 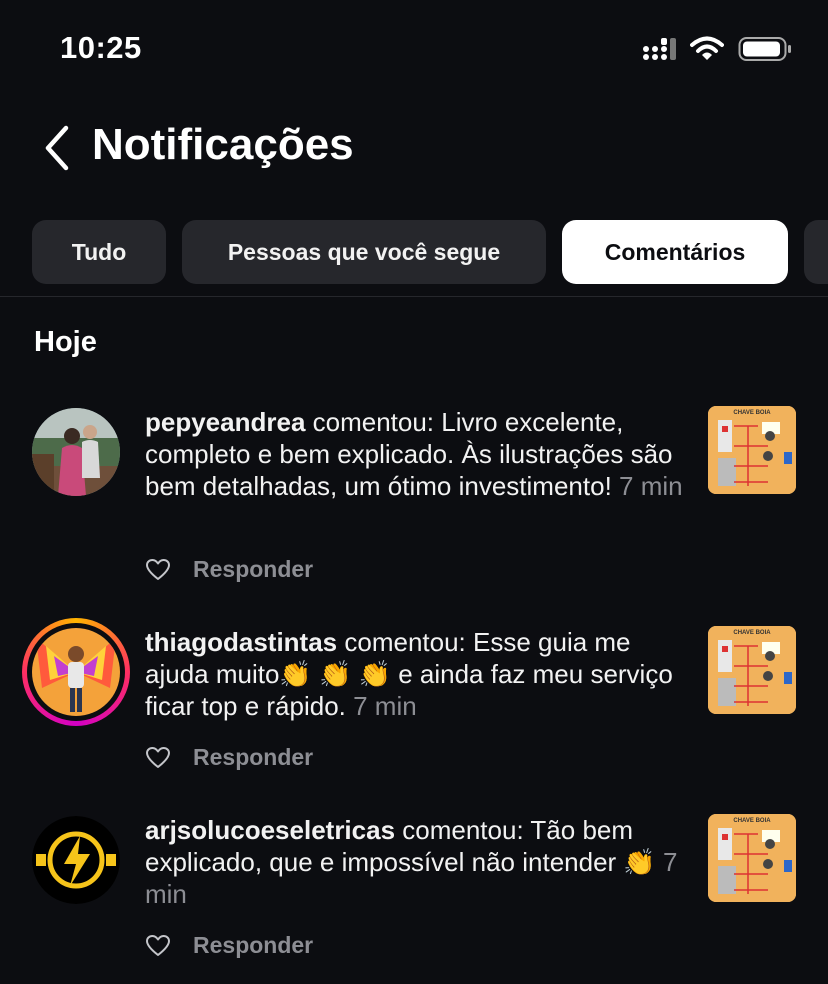 What do you see at coordinates (225, 422) in the screenshot?
I see `username: pepyeandrea` at bounding box center [225, 422].